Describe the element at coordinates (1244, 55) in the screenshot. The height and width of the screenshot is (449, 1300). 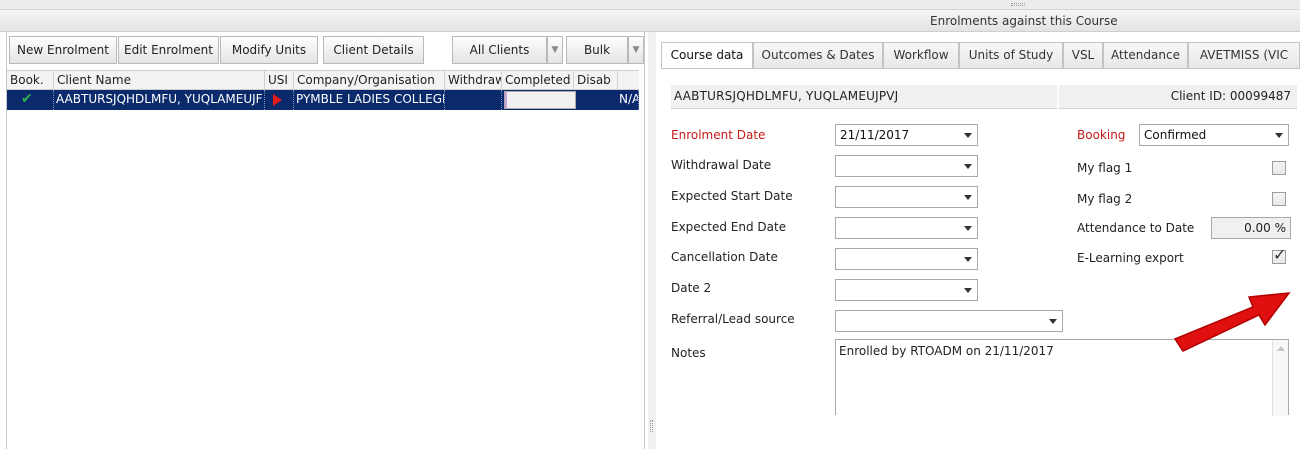
I see `tab-avetmiss: AVETMISS (VIC` at that location.